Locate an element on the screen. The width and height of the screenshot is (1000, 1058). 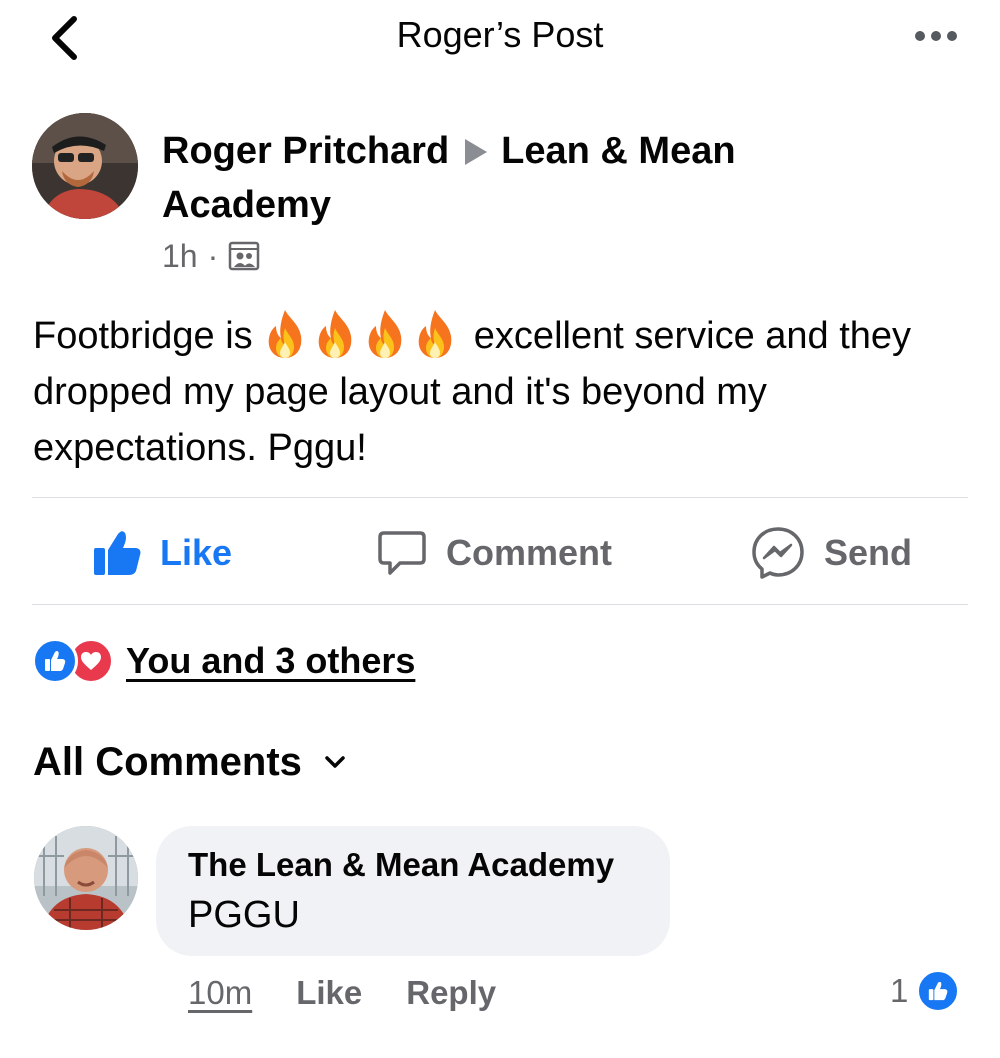
comment-time: 10m is located at coordinates (220, 993).